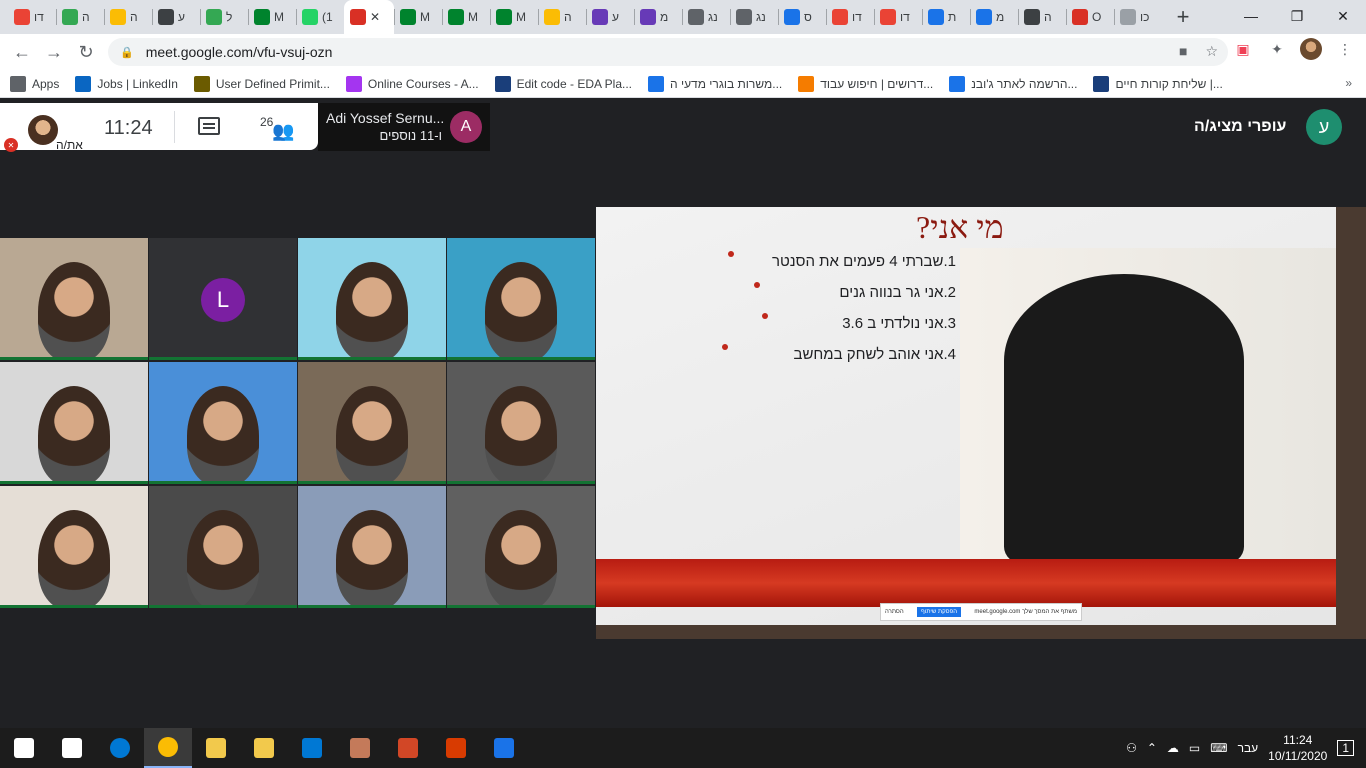 This screenshot has height=768, width=1366. What do you see at coordinates (1131, 748) in the screenshot?
I see `people-tray-icon: ⚇` at bounding box center [1131, 748].